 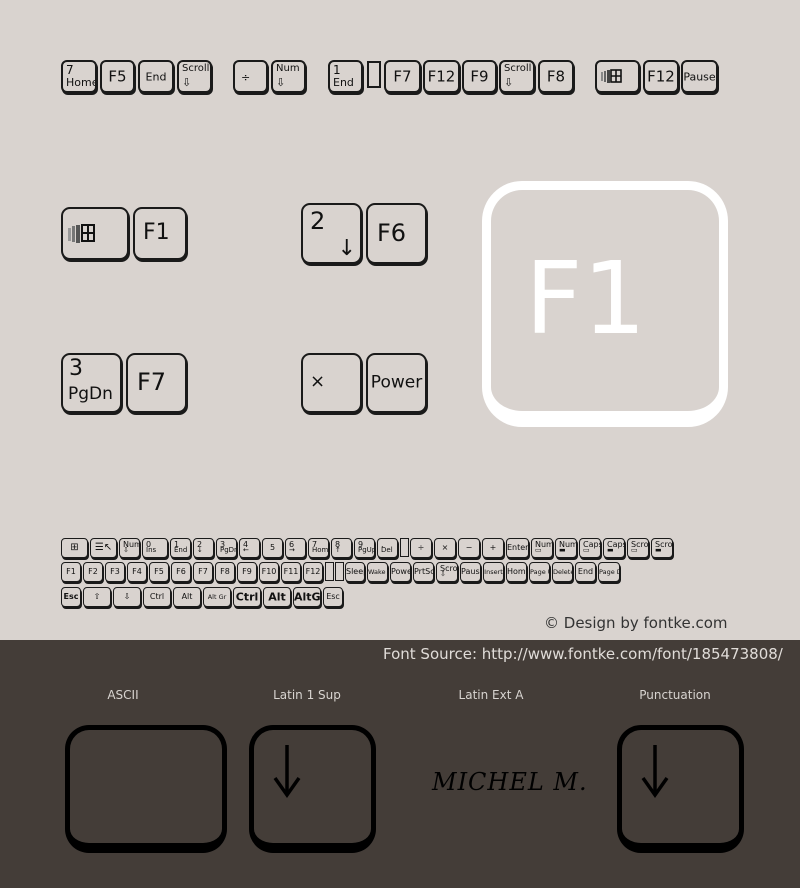 I want to click on key-bottom-label: Del, so click(x=387, y=550).